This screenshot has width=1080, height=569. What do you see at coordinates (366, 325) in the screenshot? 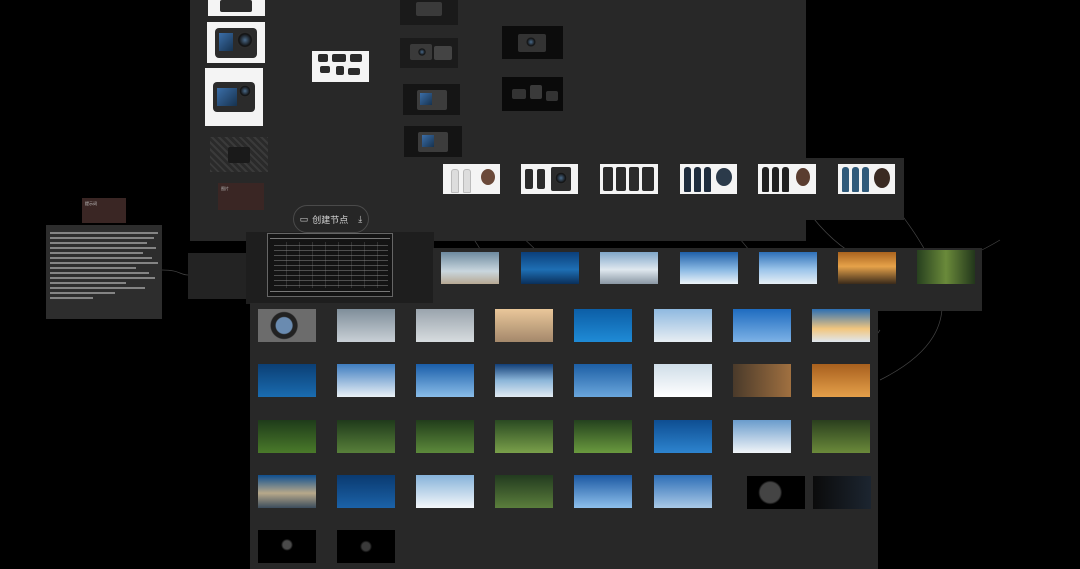
I see `gallery-image-camera-stand` at bounding box center [366, 325].